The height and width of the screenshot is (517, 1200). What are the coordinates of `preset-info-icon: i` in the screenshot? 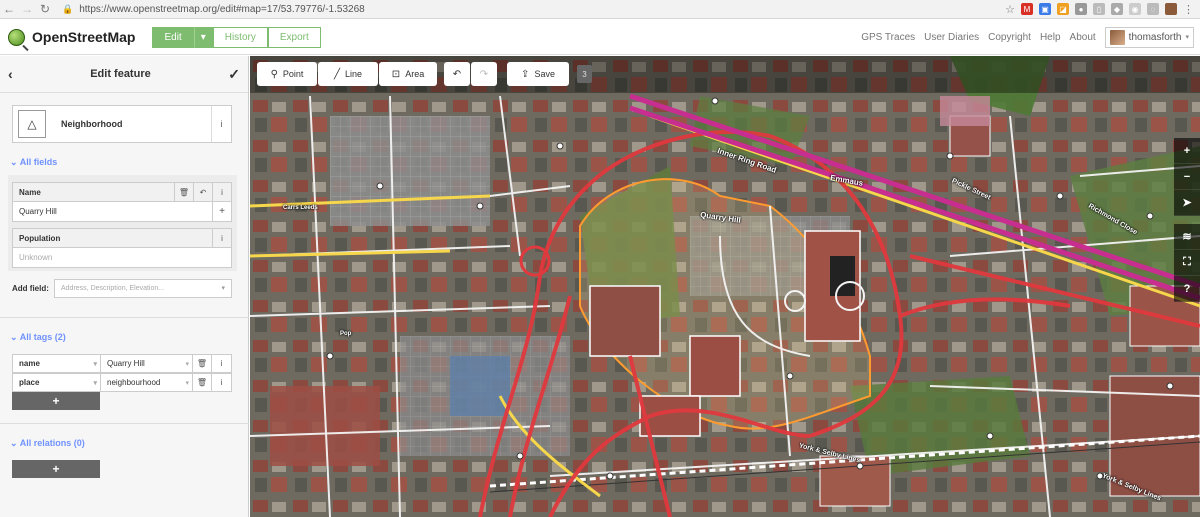 It's located at (221, 124).